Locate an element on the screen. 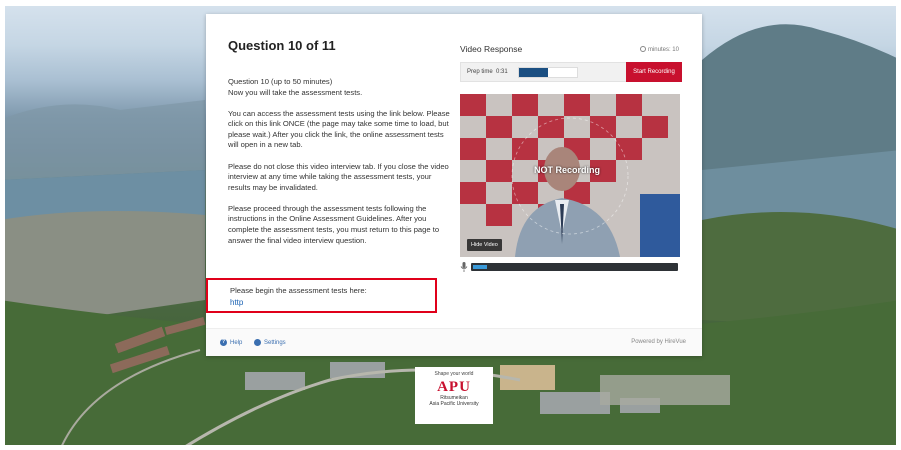 Image resolution: width=901 pixels, height=450 pixels. microphone-level-fill is located at coordinates (480, 267).